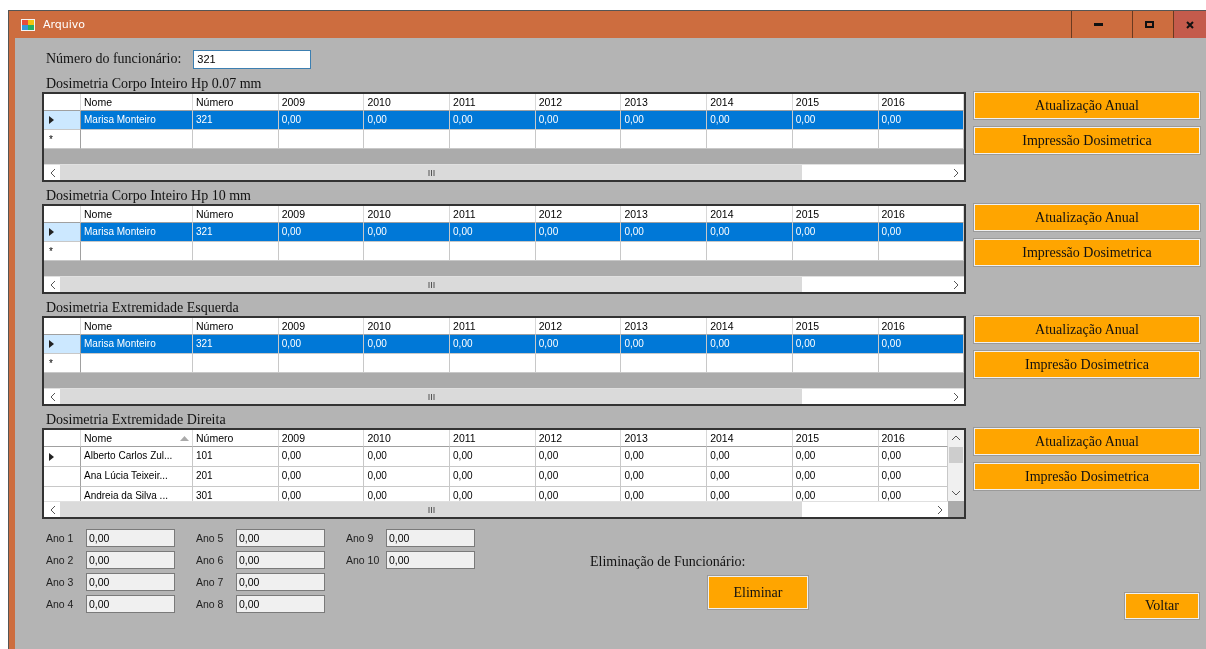  Describe the element at coordinates (1189, 24) in the screenshot. I see `close-button` at that location.